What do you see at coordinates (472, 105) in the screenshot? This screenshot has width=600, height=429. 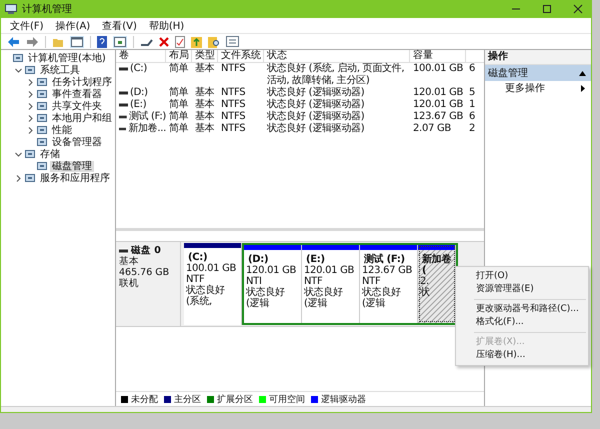 I see `table-cell: 1` at bounding box center [472, 105].